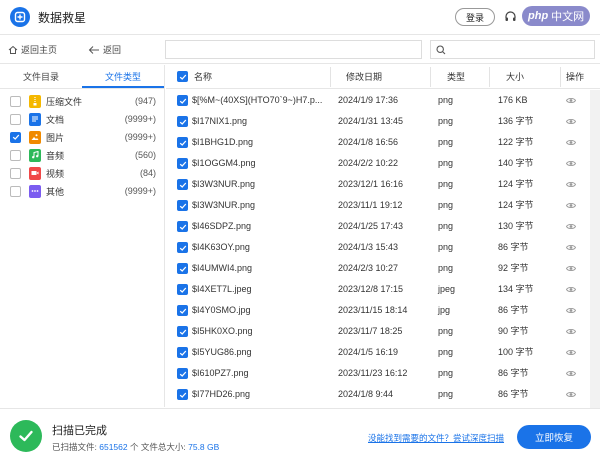  I want to click on tab-file-type: 文件类型, so click(123, 76).